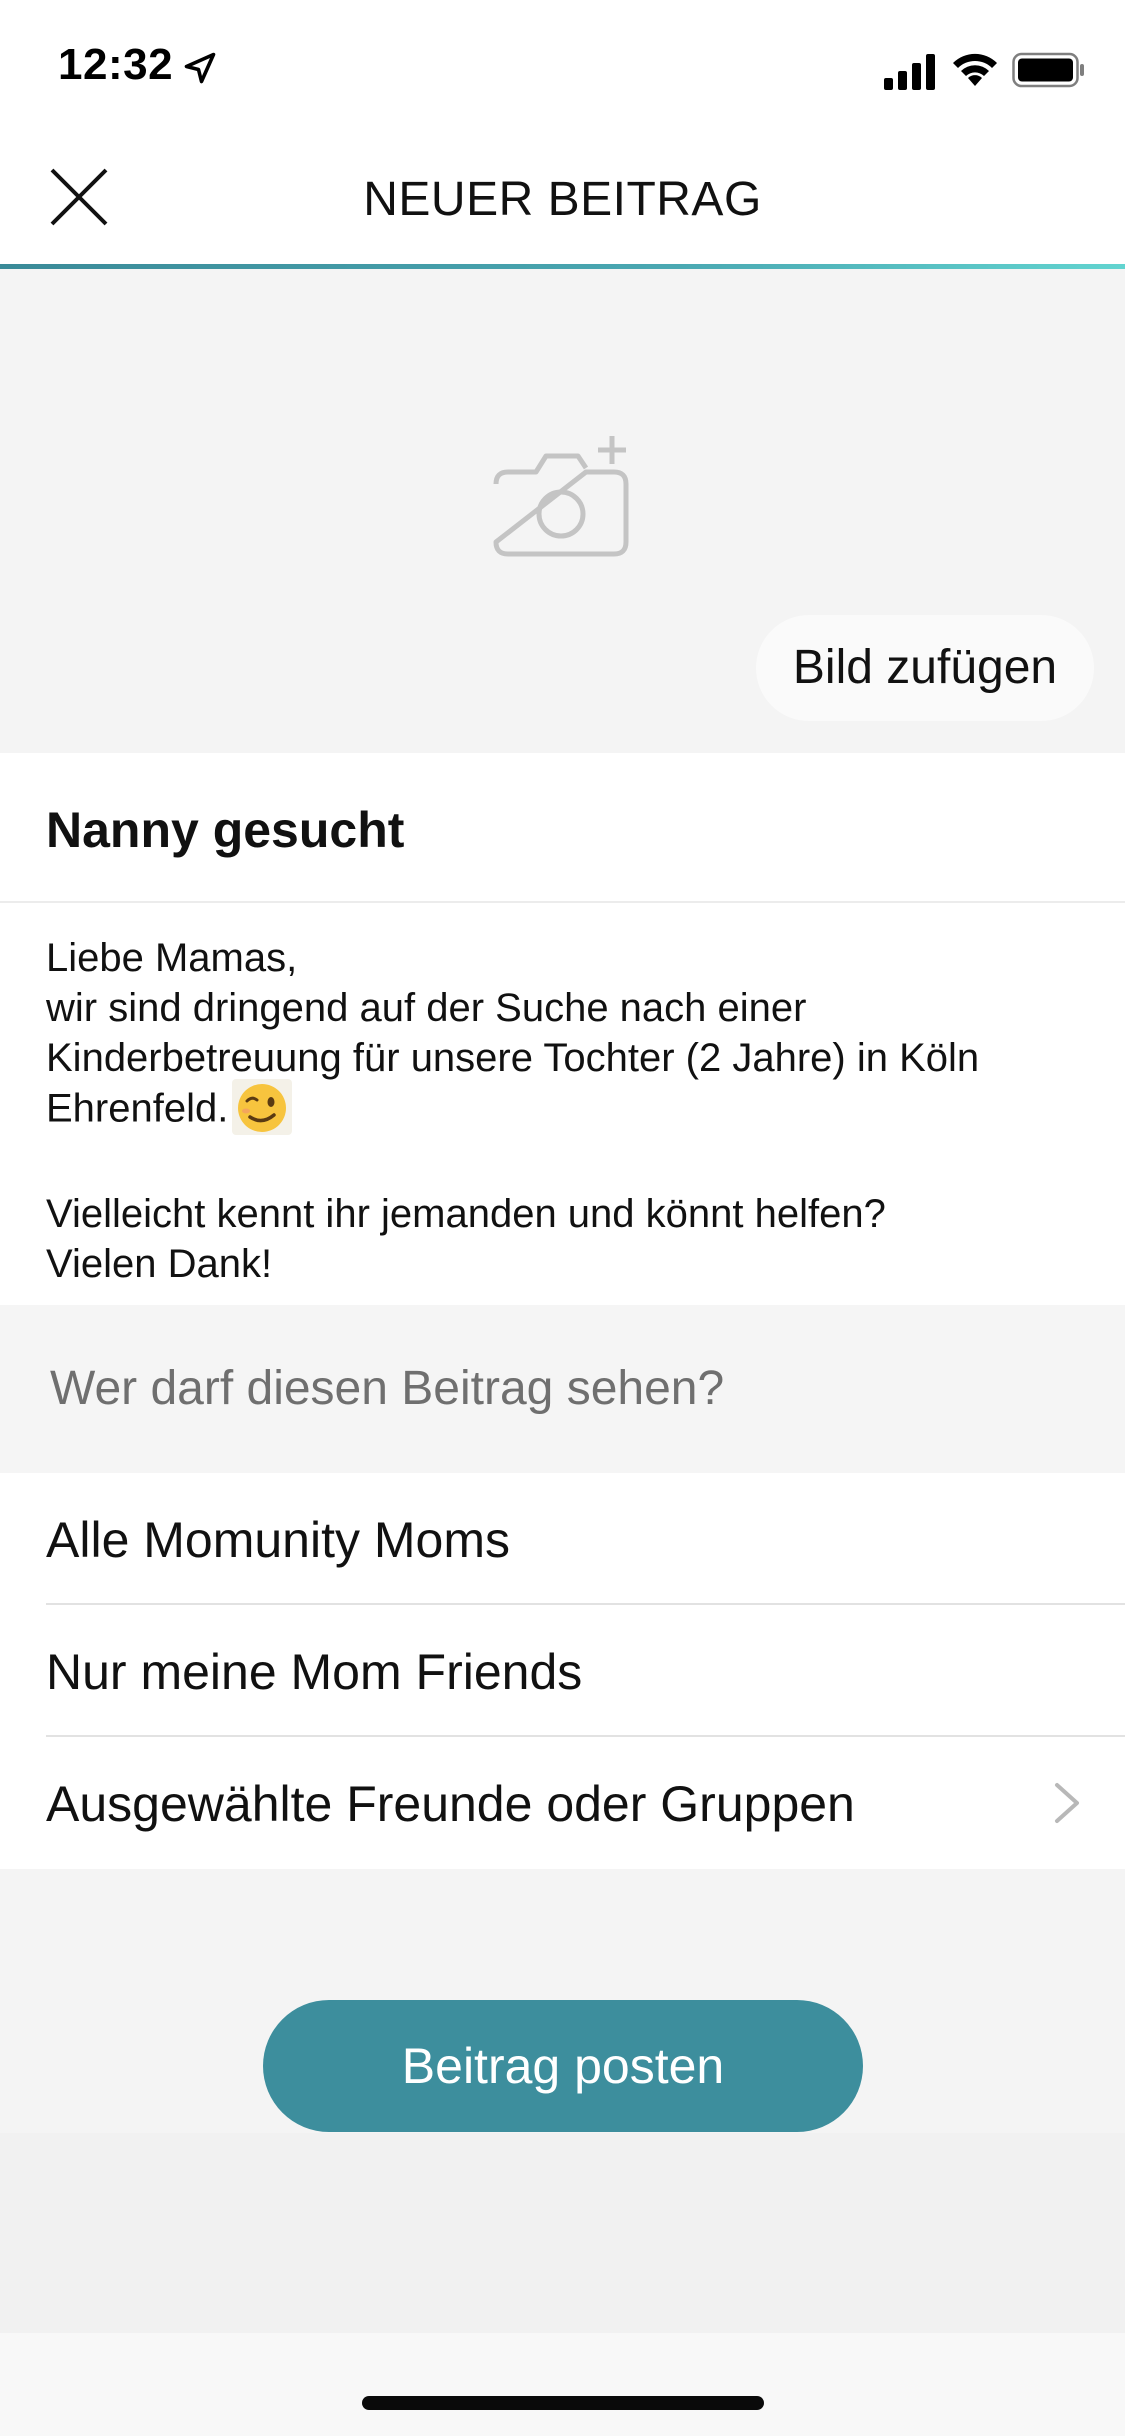 Image resolution: width=1125 pixels, height=2436 pixels. Describe the element at coordinates (172, 958) in the screenshot. I see `post-body-line: Liebe Mamas,` at that location.